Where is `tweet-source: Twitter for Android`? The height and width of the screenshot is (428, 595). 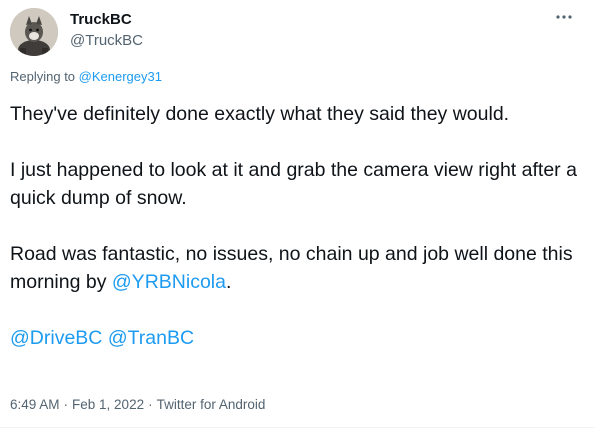
tweet-source: Twitter for Android is located at coordinates (211, 404).